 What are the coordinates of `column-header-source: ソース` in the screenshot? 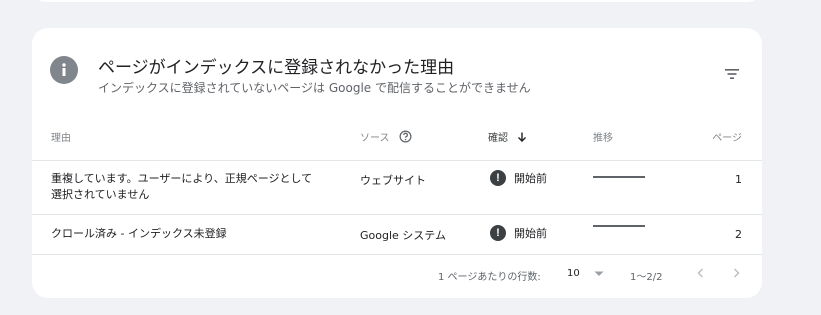 It's located at (386, 136).